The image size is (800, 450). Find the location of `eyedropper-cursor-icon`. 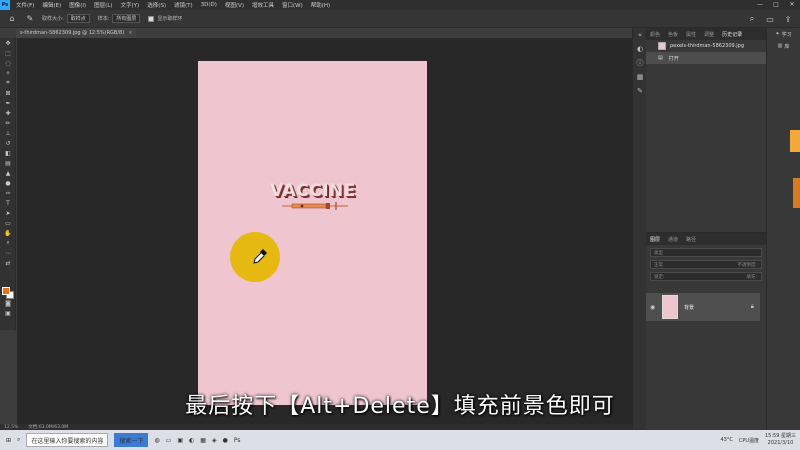

eyedropper-cursor-icon is located at coordinates (260, 256).